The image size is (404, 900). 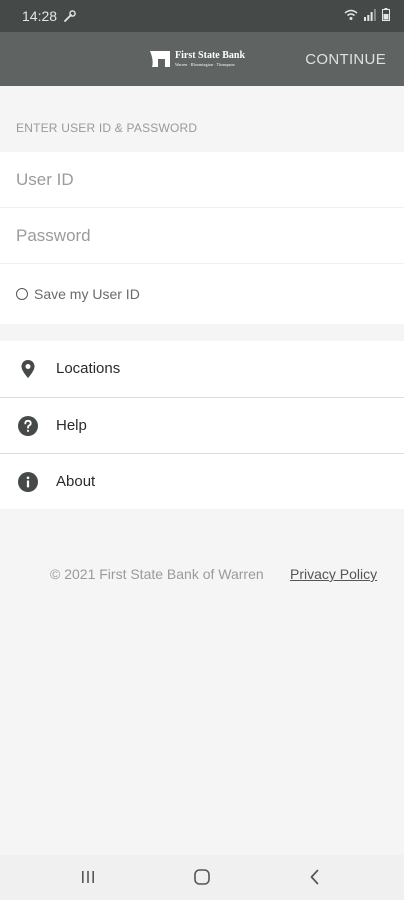 I want to click on signal-icon, so click(x=370, y=14).